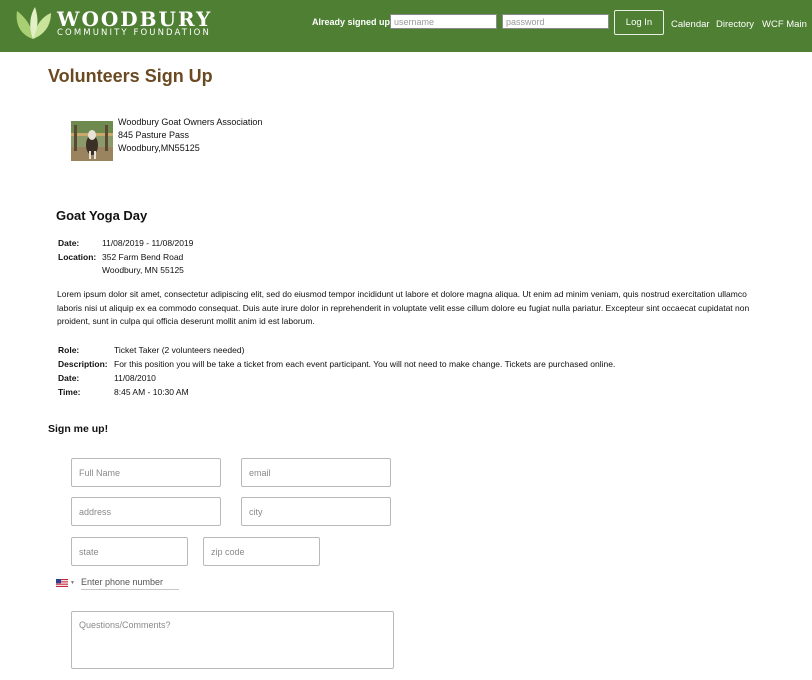  Describe the element at coordinates (316, 472) in the screenshot. I see `email-field` at that location.